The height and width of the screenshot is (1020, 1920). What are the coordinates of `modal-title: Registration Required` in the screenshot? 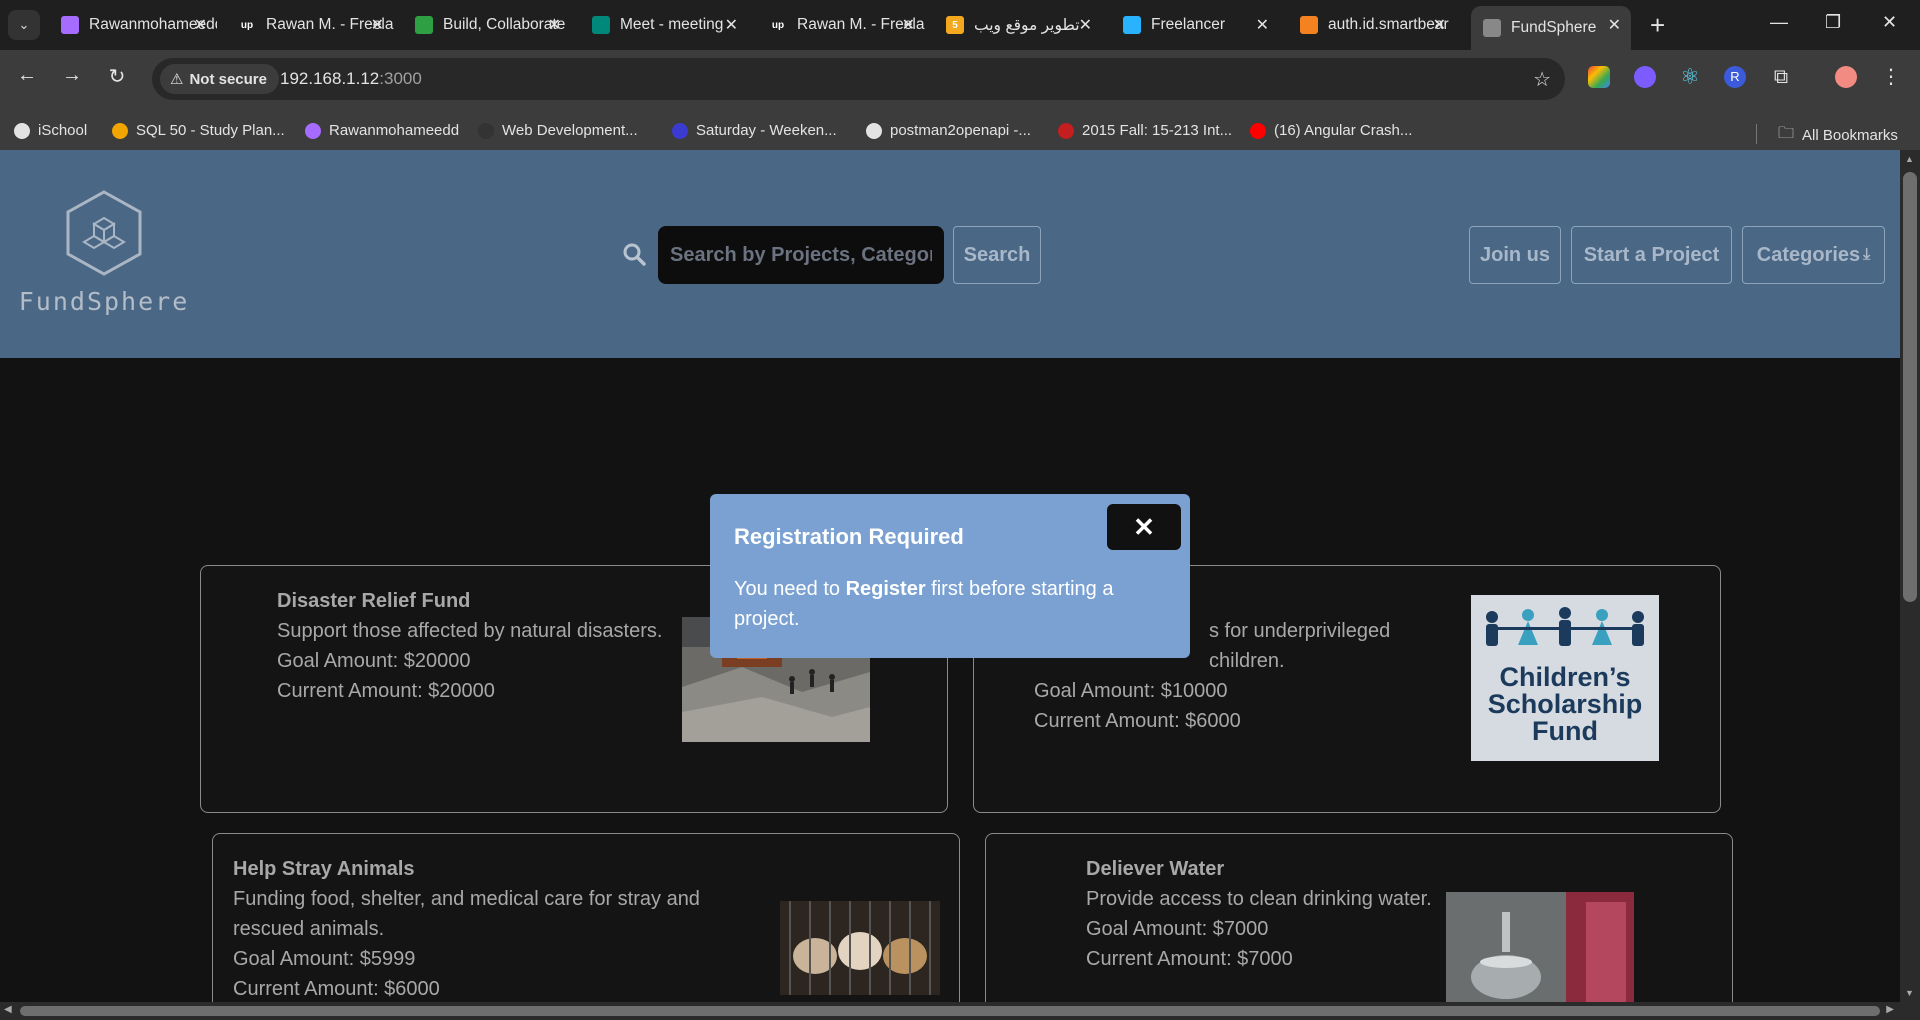 It's located at (849, 536).